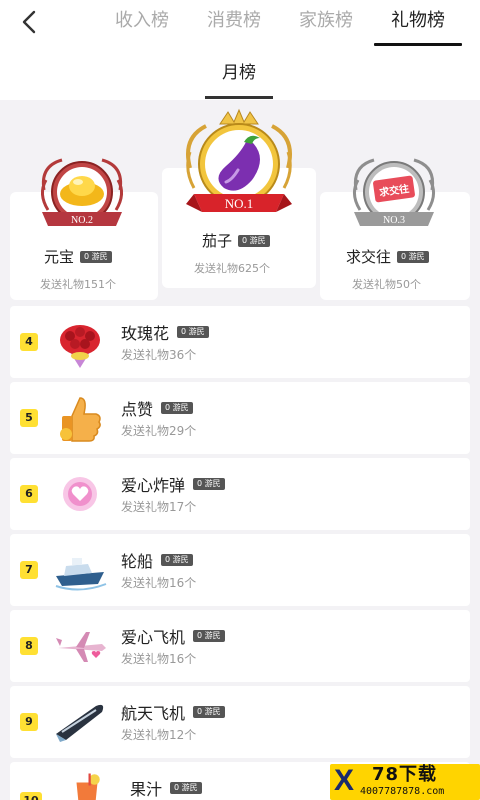  I want to click on thumbs-up-icon, so click(80, 419).